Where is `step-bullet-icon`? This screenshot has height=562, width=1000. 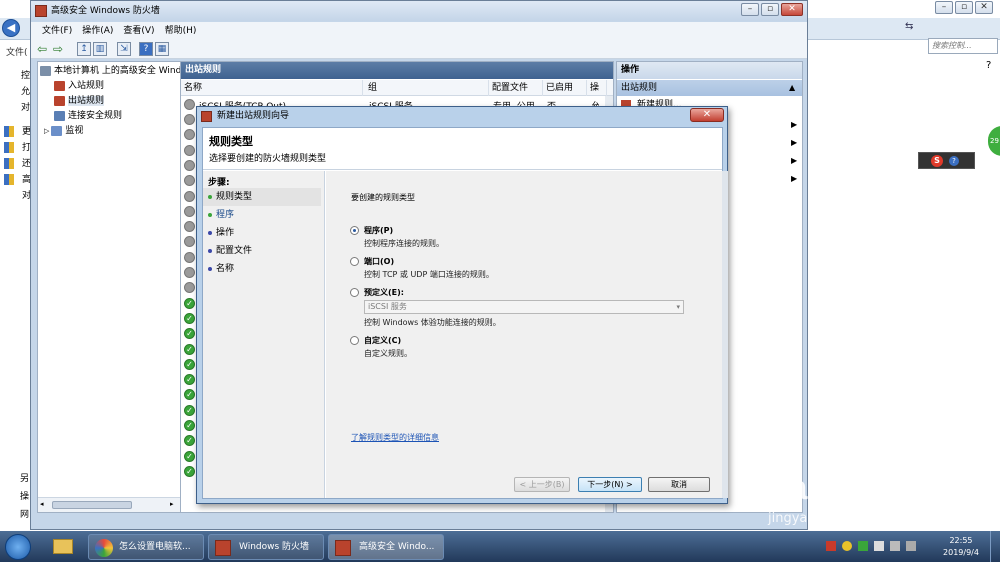 step-bullet-icon is located at coordinates (210, 214).